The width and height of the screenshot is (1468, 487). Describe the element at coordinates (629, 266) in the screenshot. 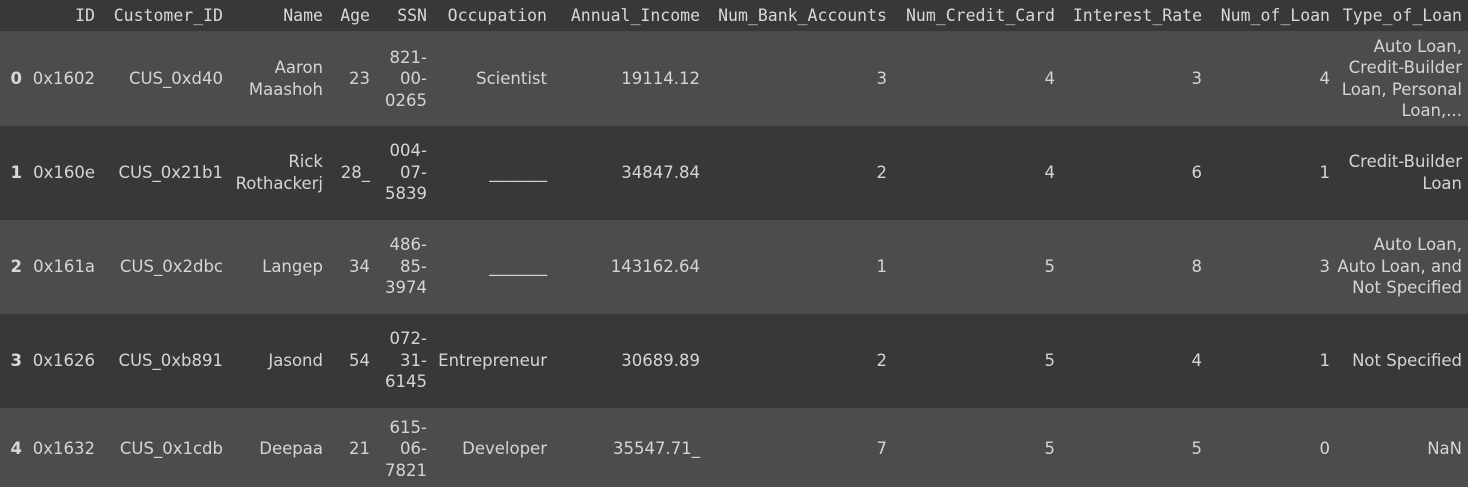

I see `cell-annual-income: 143162.64` at that location.